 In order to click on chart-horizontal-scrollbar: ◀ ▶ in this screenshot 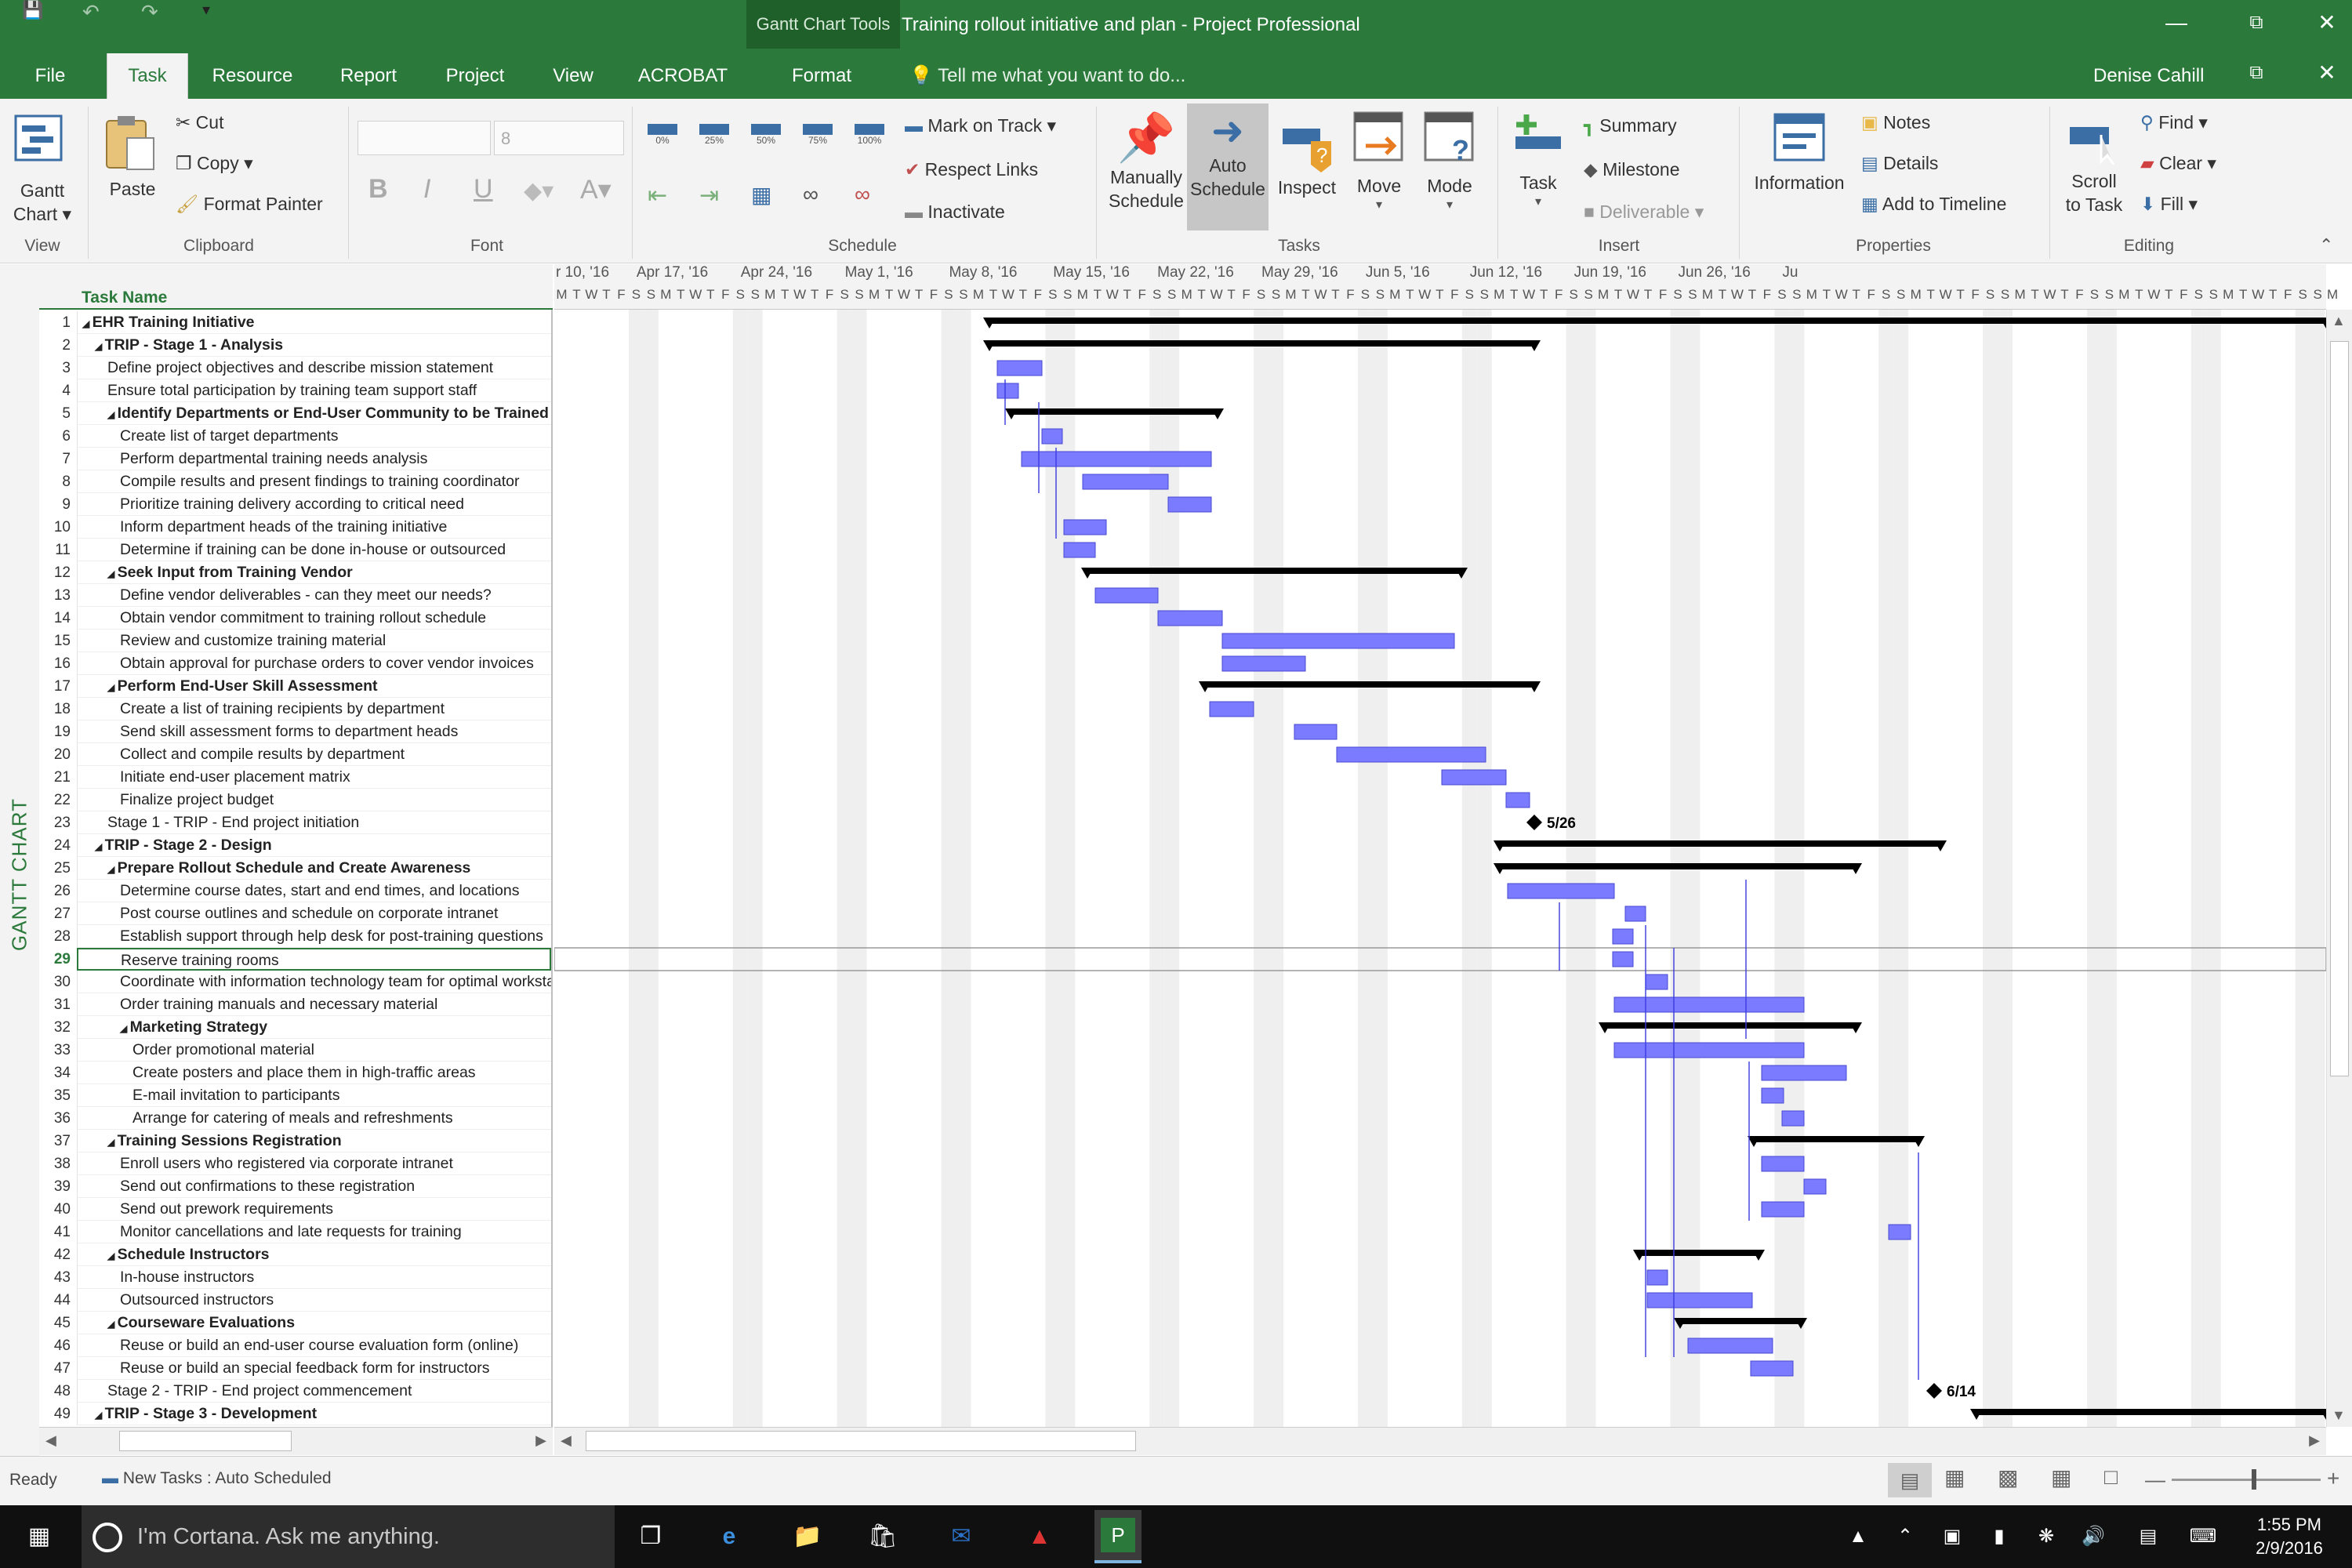, I will do `click(1440, 1441)`.